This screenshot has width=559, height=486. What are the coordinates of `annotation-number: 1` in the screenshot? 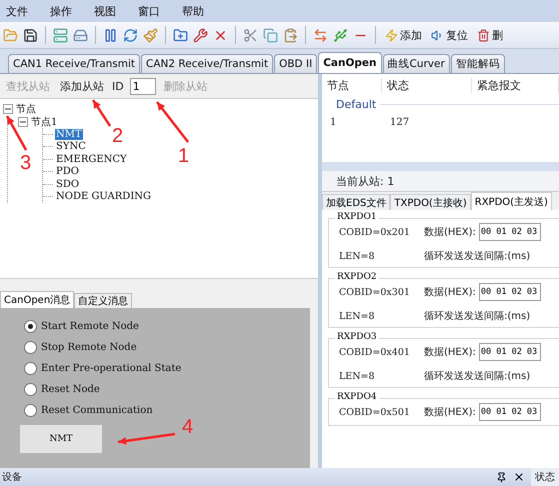 It's located at (184, 156).